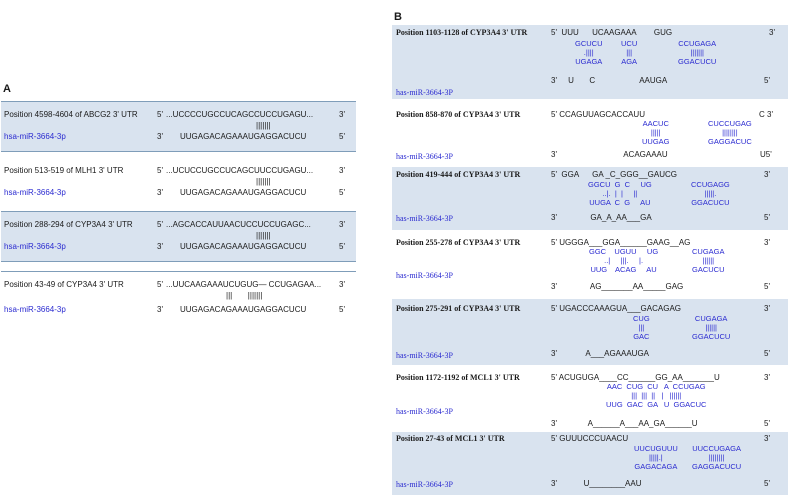 The image size is (789, 503). I want to click on row-title: Position 43-49 of CYP3A4 3' UTR, so click(64, 284).